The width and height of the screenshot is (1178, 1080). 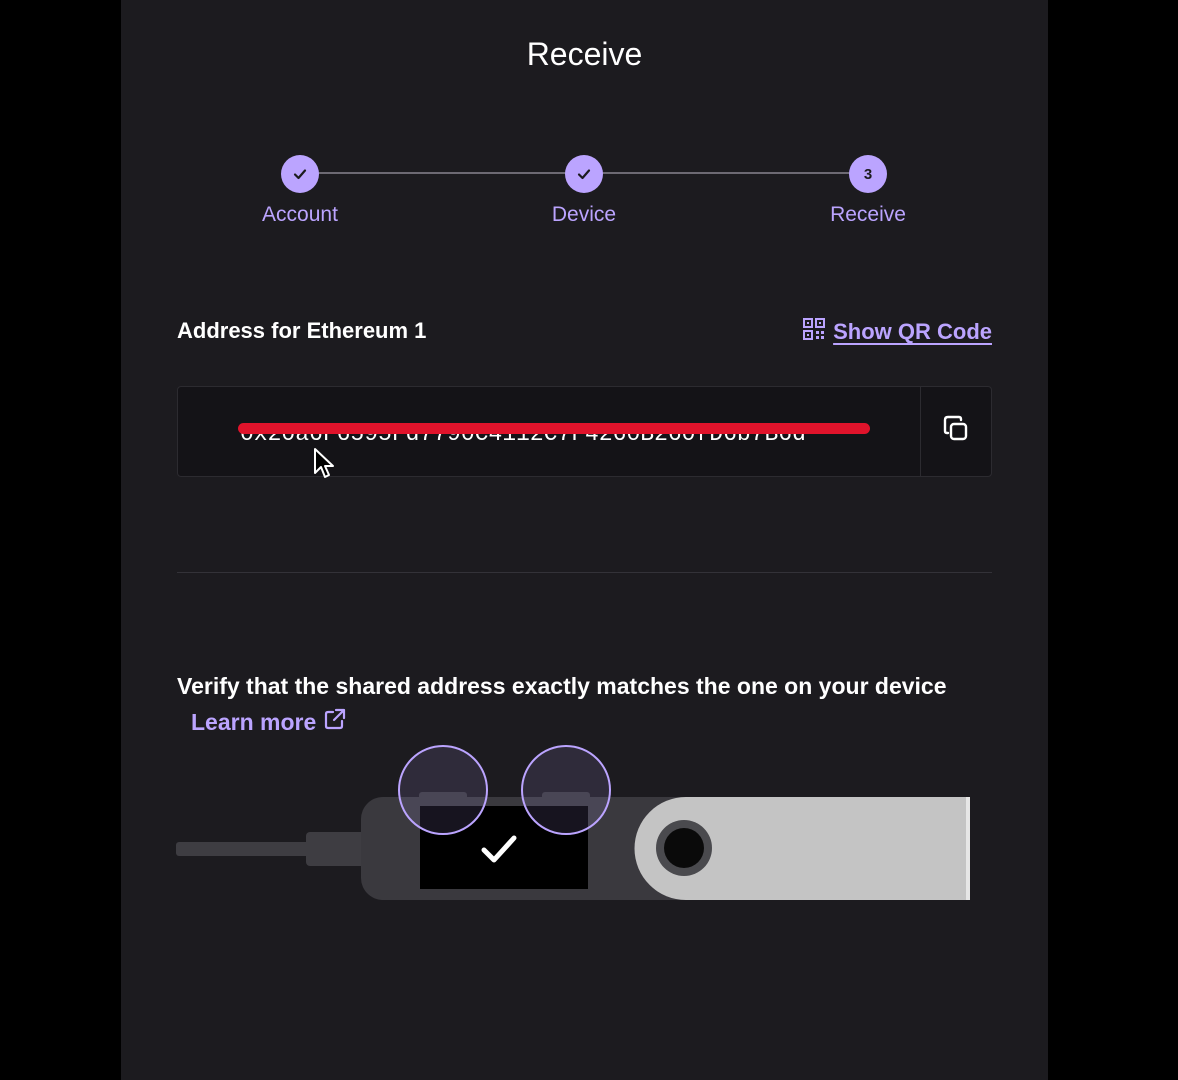 I want to click on step-number: 3, so click(x=868, y=174).